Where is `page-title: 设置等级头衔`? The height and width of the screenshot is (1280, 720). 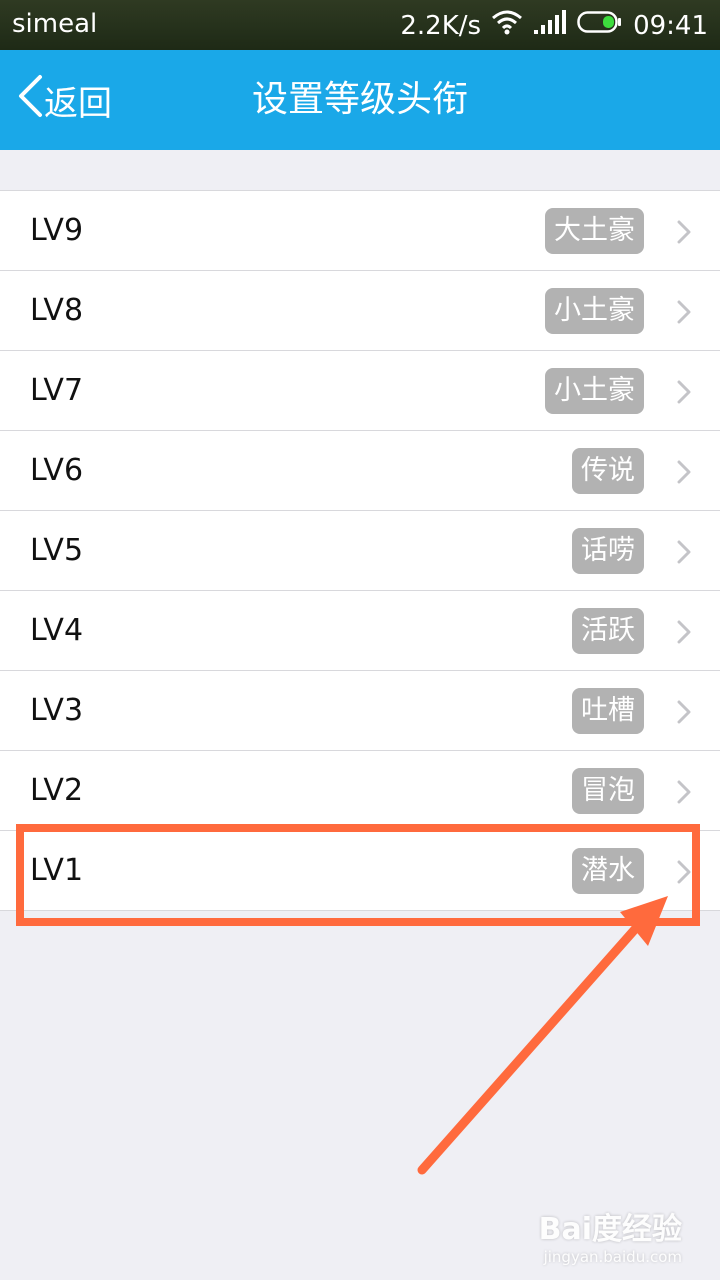 page-title: 设置等级头衔 is located at coordinates (359, 99).